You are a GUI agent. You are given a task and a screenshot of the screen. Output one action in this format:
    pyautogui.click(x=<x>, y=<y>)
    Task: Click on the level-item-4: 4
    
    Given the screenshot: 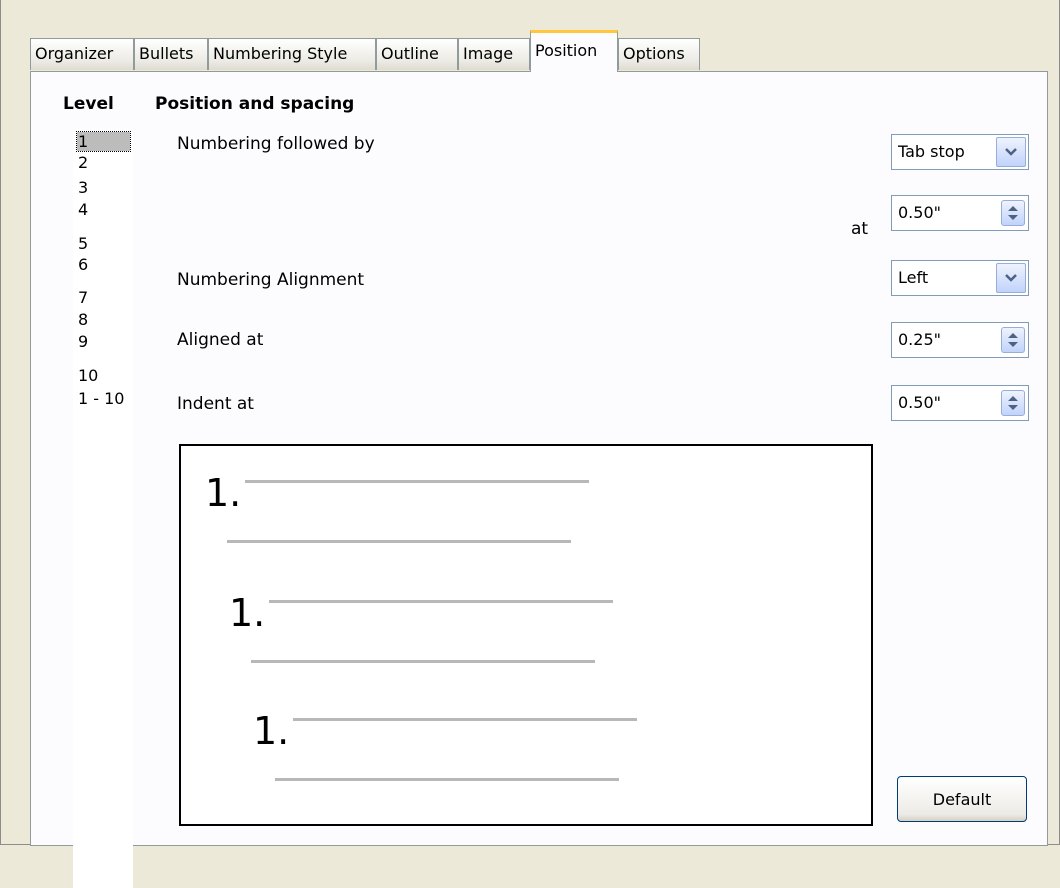 What is the action you would take?
    pyautogui.click(x=83, y=209)
    